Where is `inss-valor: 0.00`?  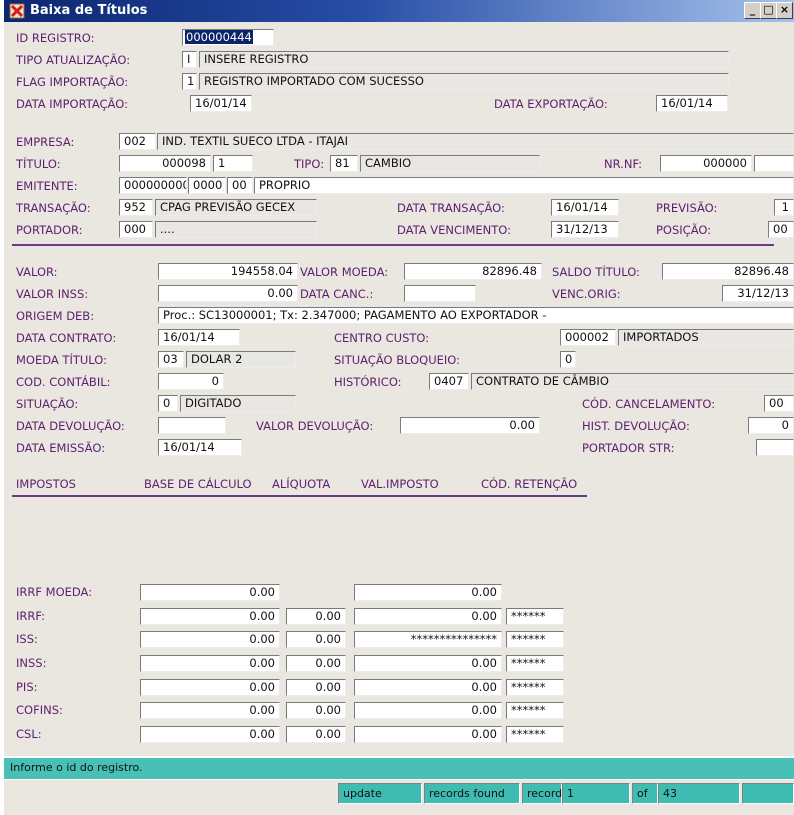
inss-valor: 0.00 is located at coordinates (428, 663).